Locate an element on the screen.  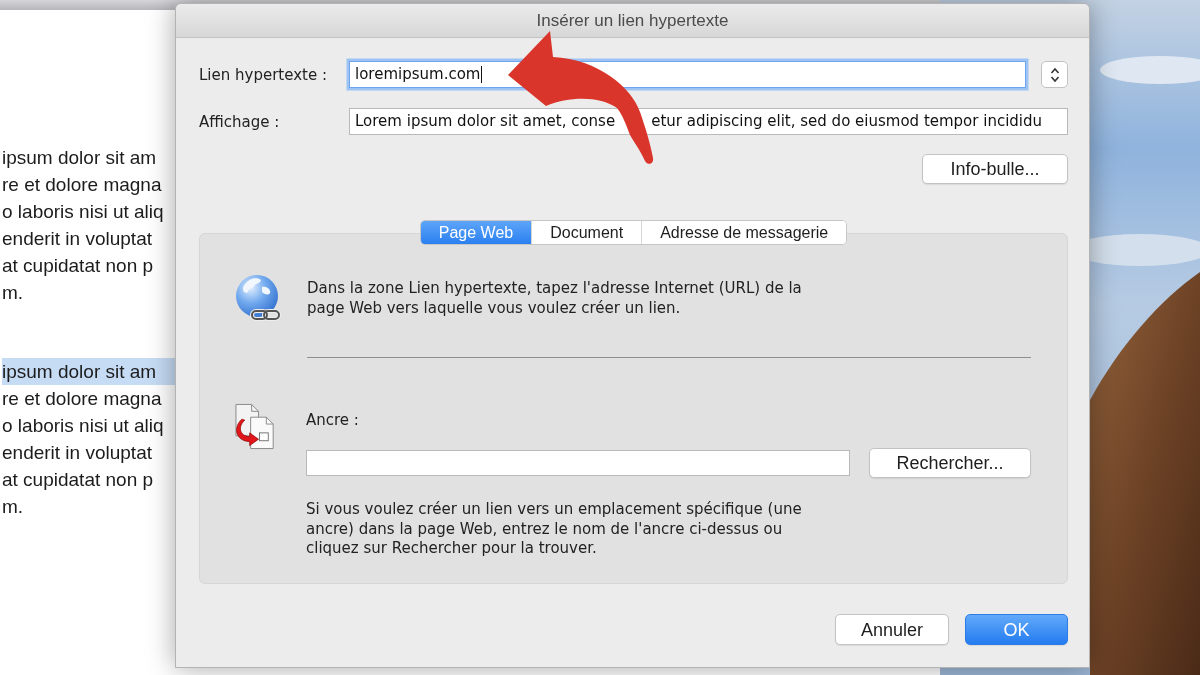
document-text-line: ipsum dolor sit am is located at coordinates (79, 158).